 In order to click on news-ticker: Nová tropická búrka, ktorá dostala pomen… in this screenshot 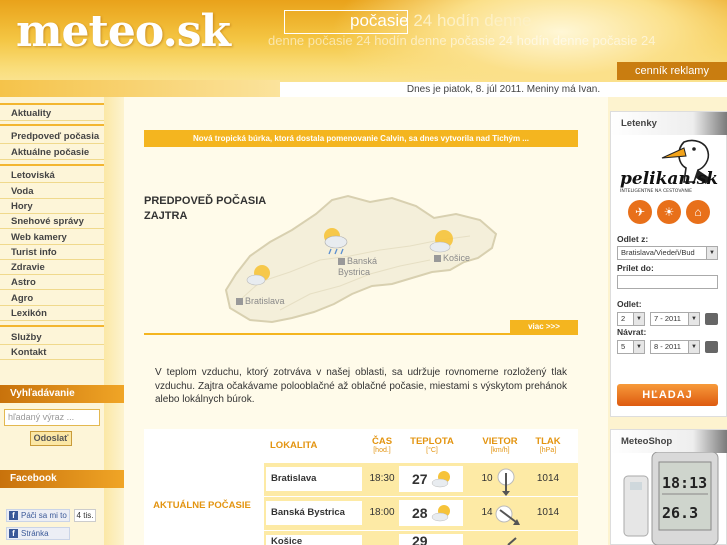, I will do `click(361, 138)`.